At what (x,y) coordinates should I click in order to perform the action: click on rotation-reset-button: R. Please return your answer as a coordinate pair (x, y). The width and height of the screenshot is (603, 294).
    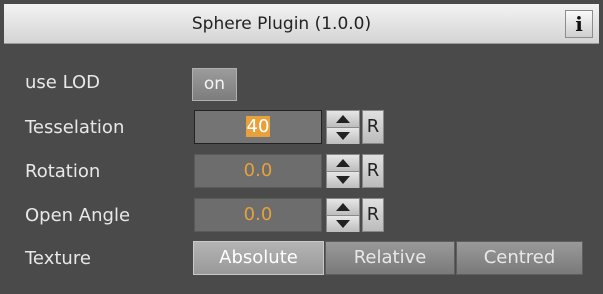
    Looking at the image, I should click on (373, 171).